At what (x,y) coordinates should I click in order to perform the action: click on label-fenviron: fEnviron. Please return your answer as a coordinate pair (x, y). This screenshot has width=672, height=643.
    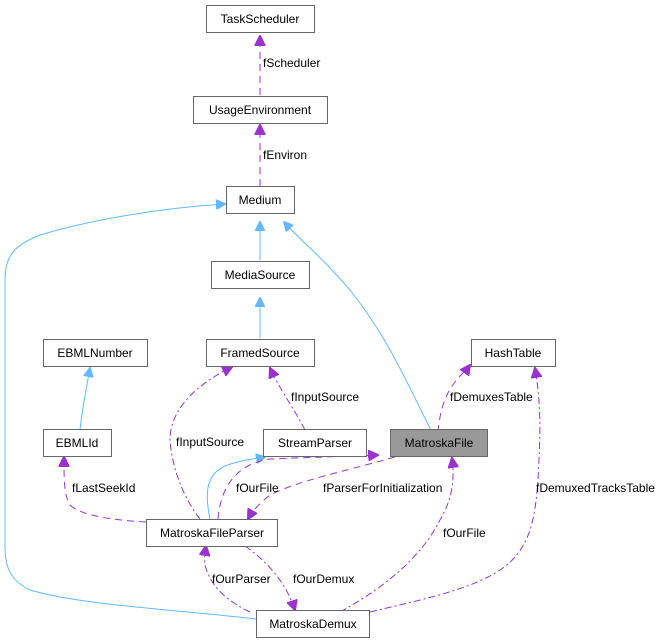
    Looking at the image, I should click on (285, 155).